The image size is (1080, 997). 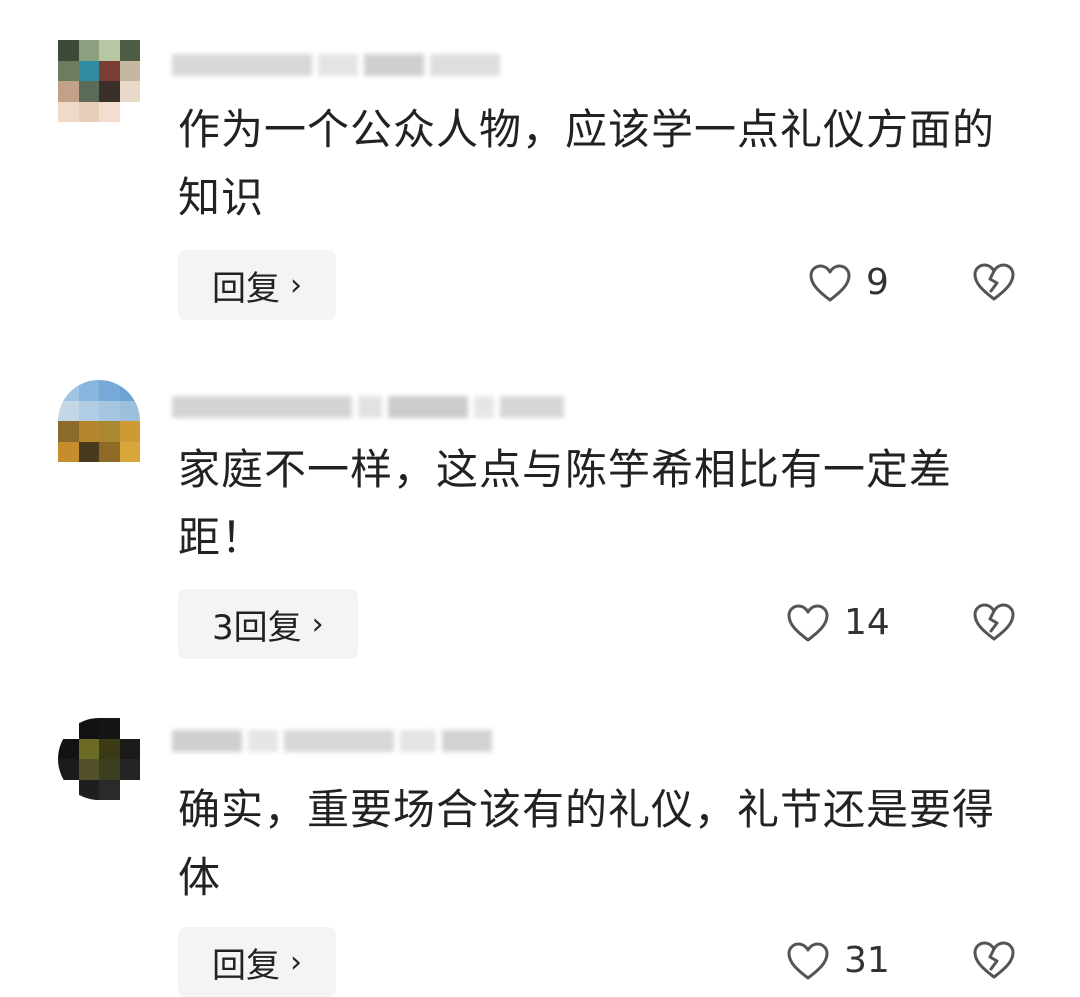 I want to click on like-count: 9, so click(x=877, y=282).